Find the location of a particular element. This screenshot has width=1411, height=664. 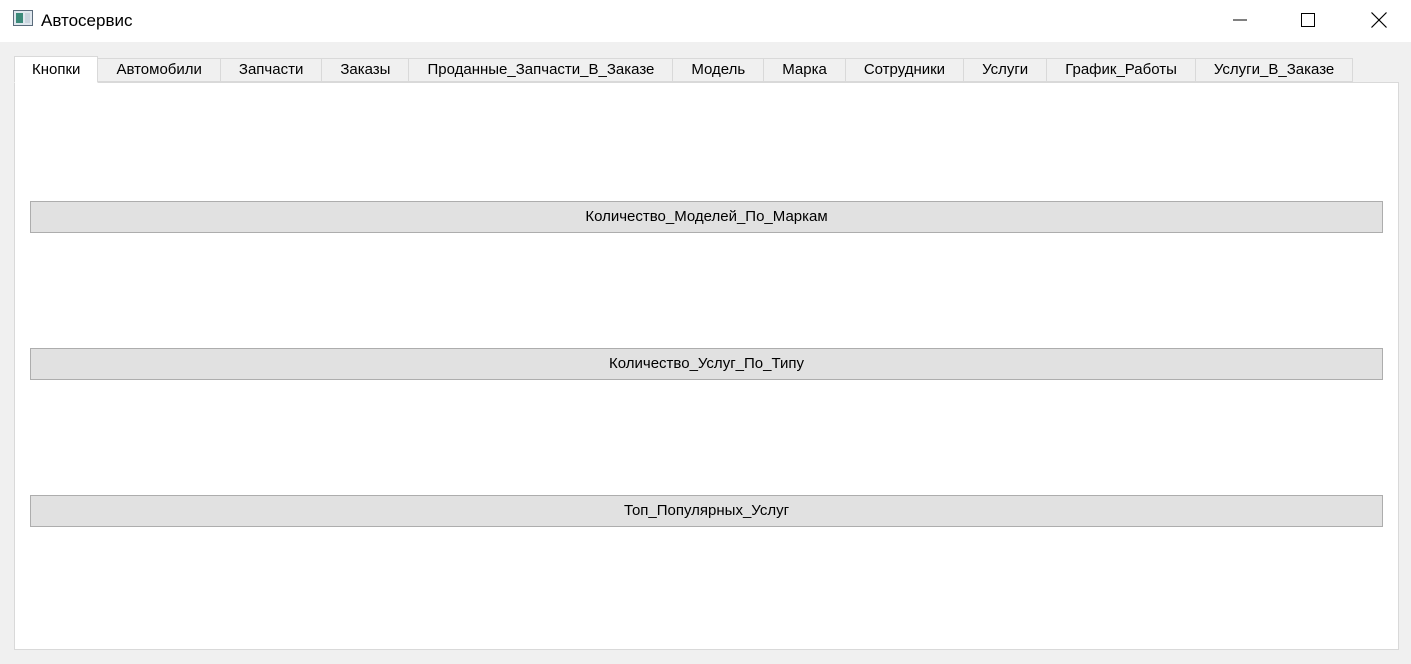

maximize-button is located at coordinates (1308, 20).